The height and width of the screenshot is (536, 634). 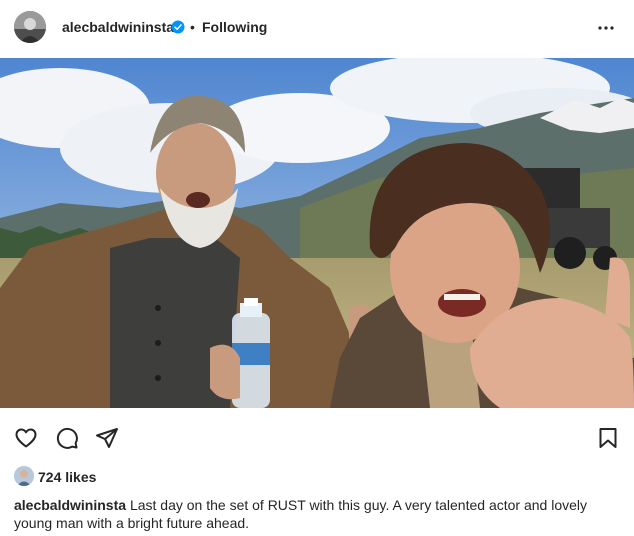 What do you see at coordinates (24, 476) in the screenshot?
I see `liker-avatar` at bounding box center [24, 476].